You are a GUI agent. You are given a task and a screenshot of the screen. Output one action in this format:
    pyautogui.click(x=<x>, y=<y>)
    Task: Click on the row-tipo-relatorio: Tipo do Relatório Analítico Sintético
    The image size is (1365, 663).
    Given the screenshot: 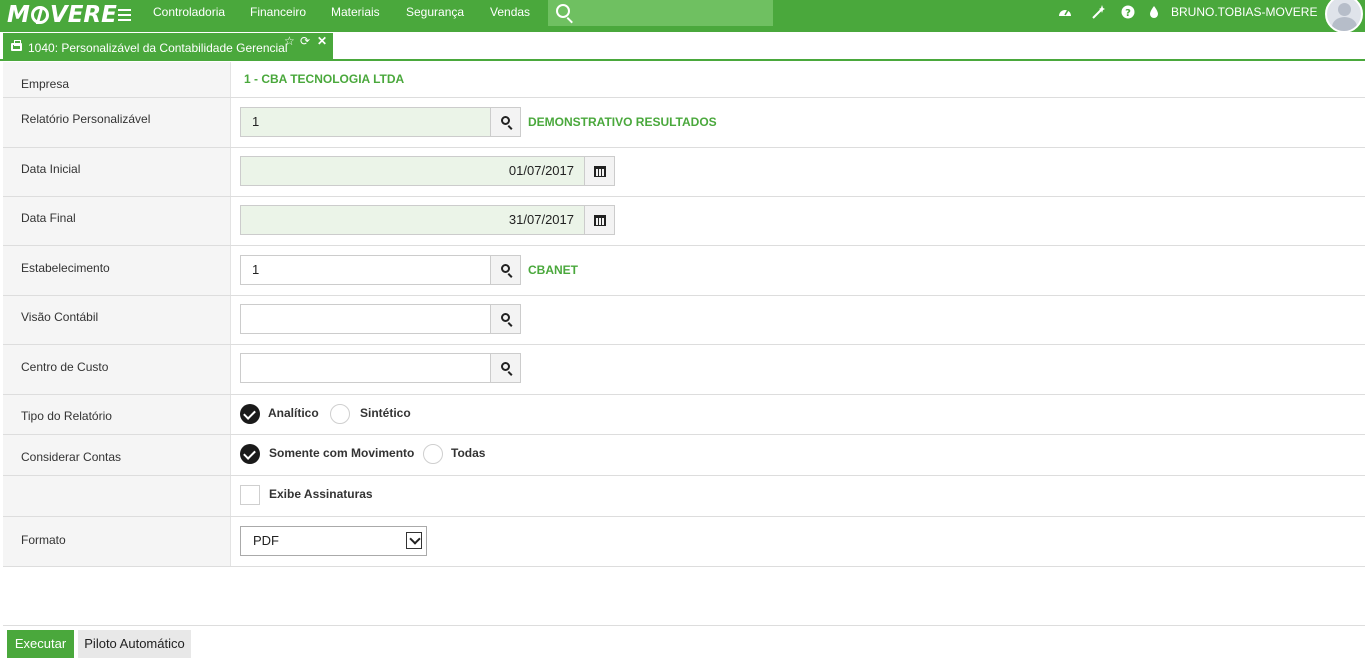 What is the action you would take?
    pyautogui.click(x=684, y=415)
    